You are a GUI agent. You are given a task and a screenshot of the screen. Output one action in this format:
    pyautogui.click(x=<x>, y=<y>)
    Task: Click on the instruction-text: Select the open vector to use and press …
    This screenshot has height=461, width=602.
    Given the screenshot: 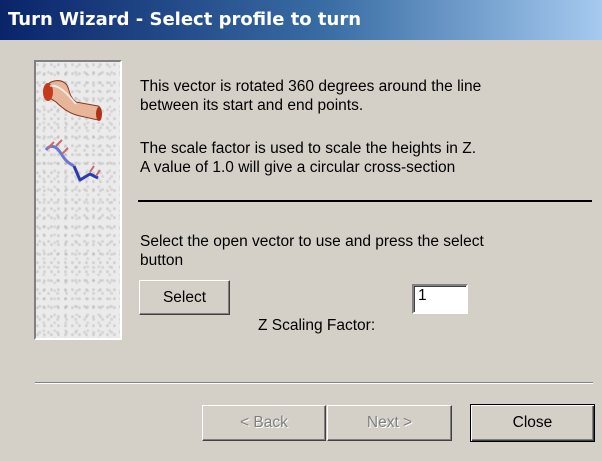 What is the action you would take?
    pyautogui.click(x=312, y=251)
    